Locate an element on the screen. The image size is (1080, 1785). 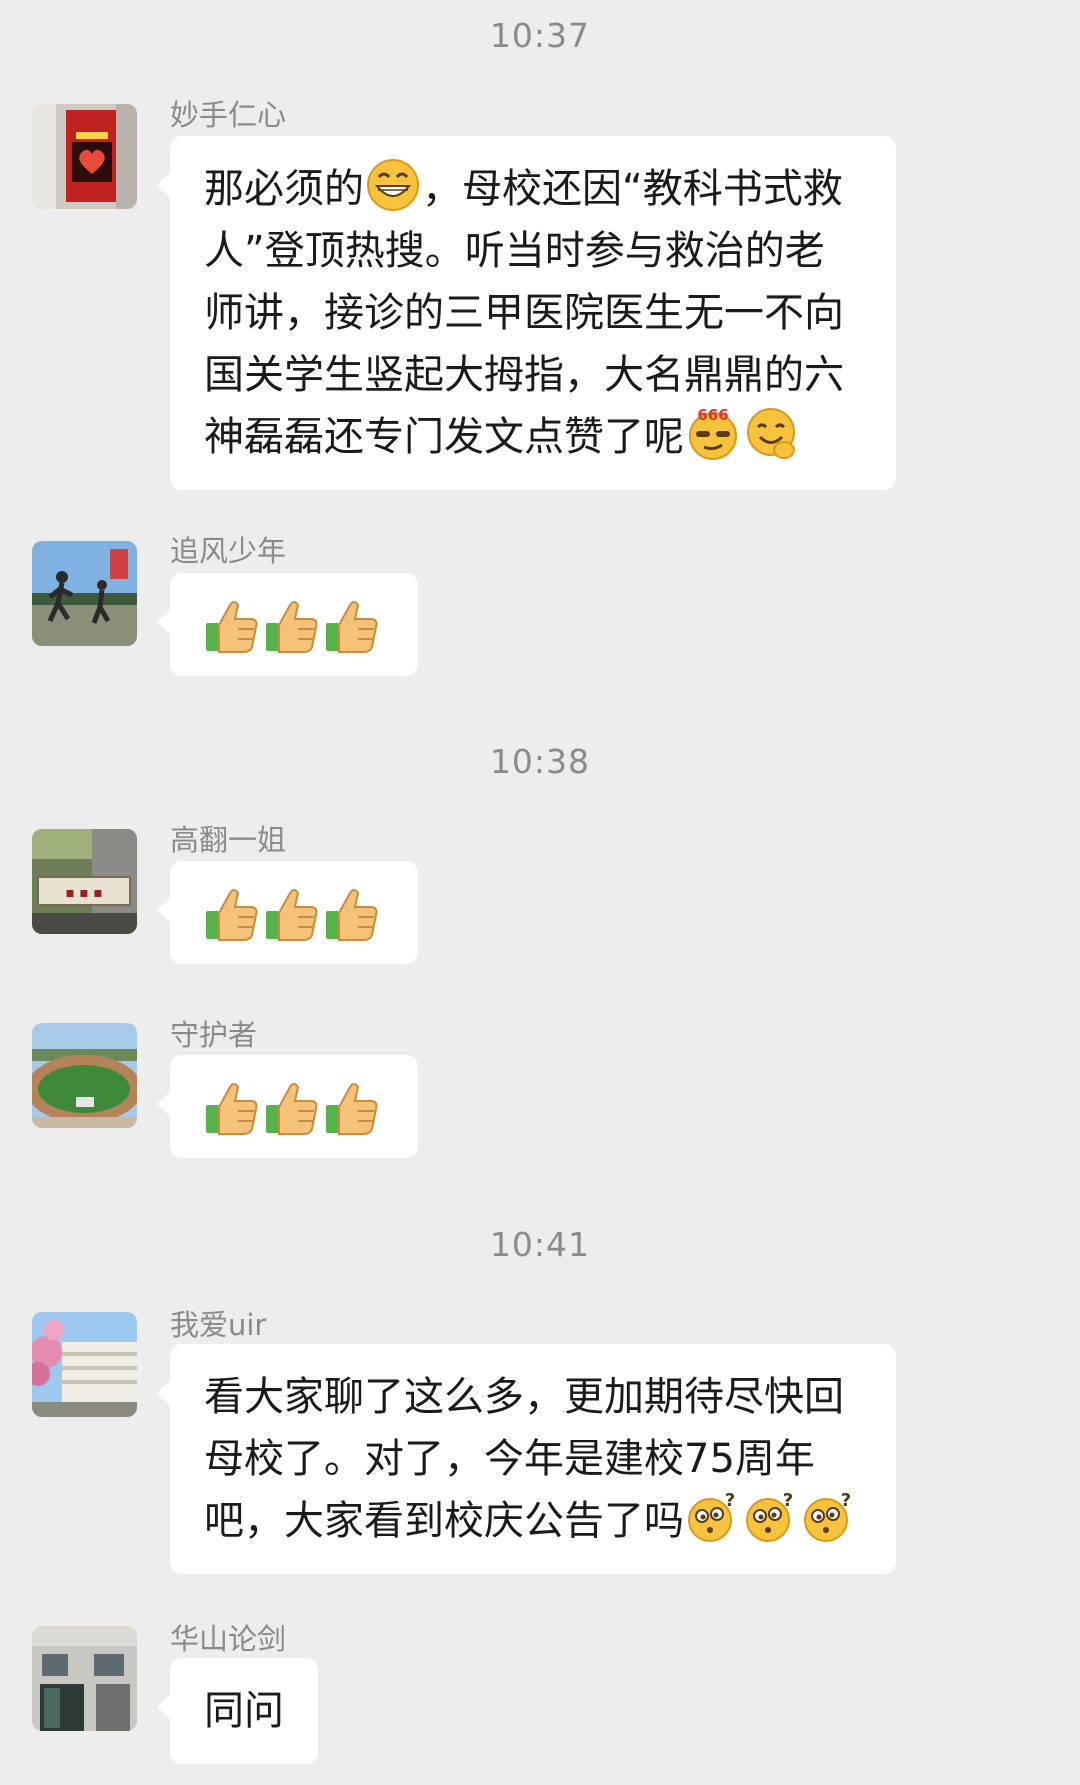
peace-emoji is located at coordinates (771, 433).